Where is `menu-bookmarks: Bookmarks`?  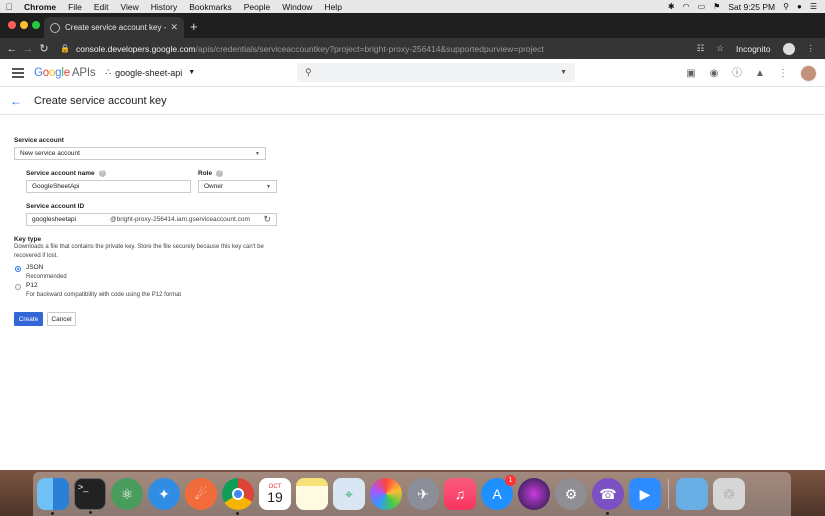
menu-bookmarks: Bookmarks is located at coordinates (210, 7).